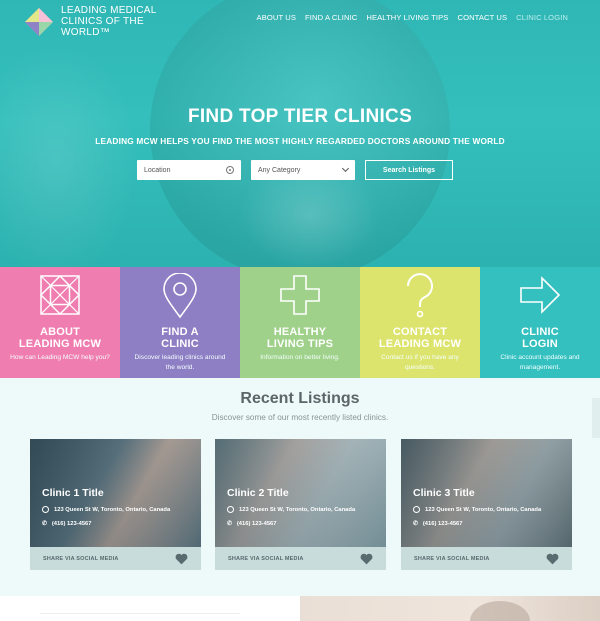 The height and width of the screenshot is (621, 600). What do you see at coordinates (482, 17) in the screenshot?
I see `nav-contact-us: CONTACT US` at bounding box center [482, 17].